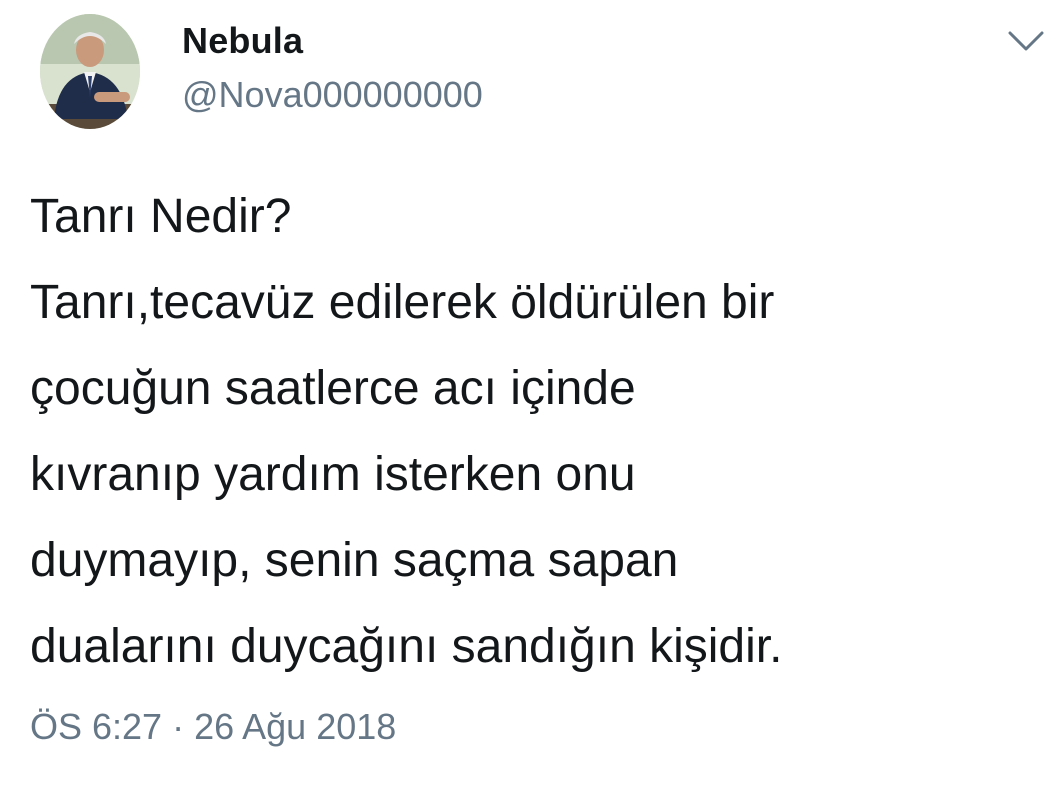  Describe the element at coordinates (333, 474) in the screenshot. I see `tweet-text-line: kıvranıp yardım isterken onu` at that location.